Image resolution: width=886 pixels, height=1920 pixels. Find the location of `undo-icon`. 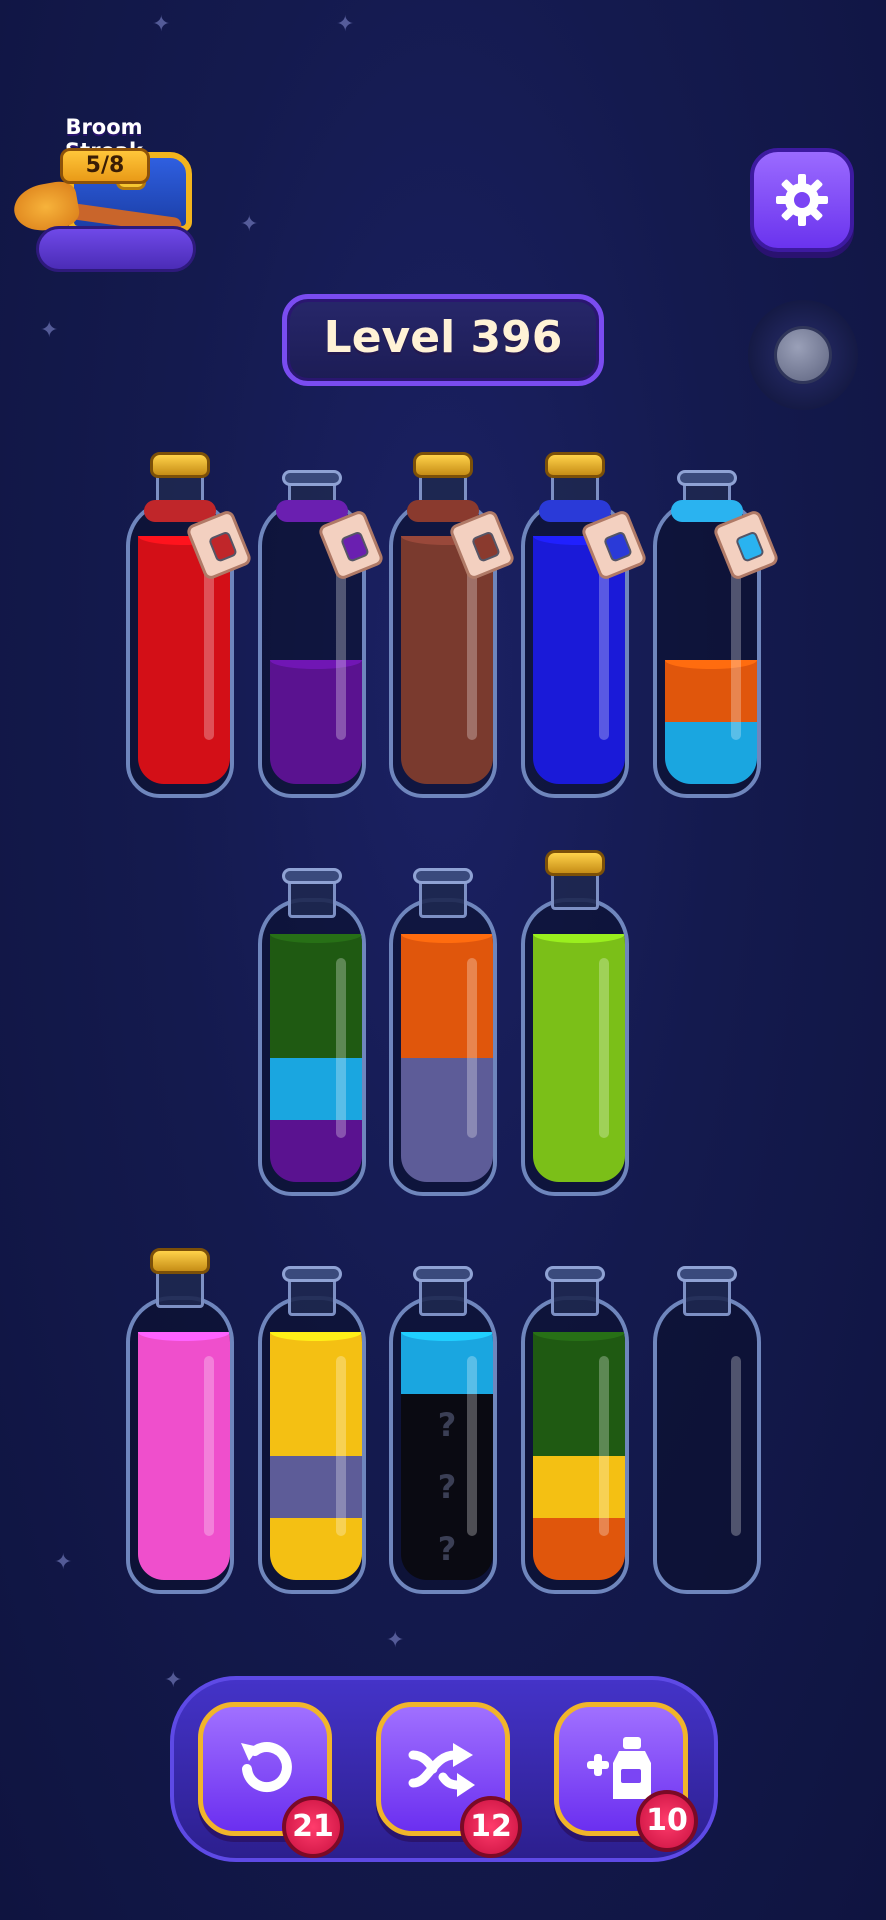

undo-icon is located at coordinates (266, 1767).